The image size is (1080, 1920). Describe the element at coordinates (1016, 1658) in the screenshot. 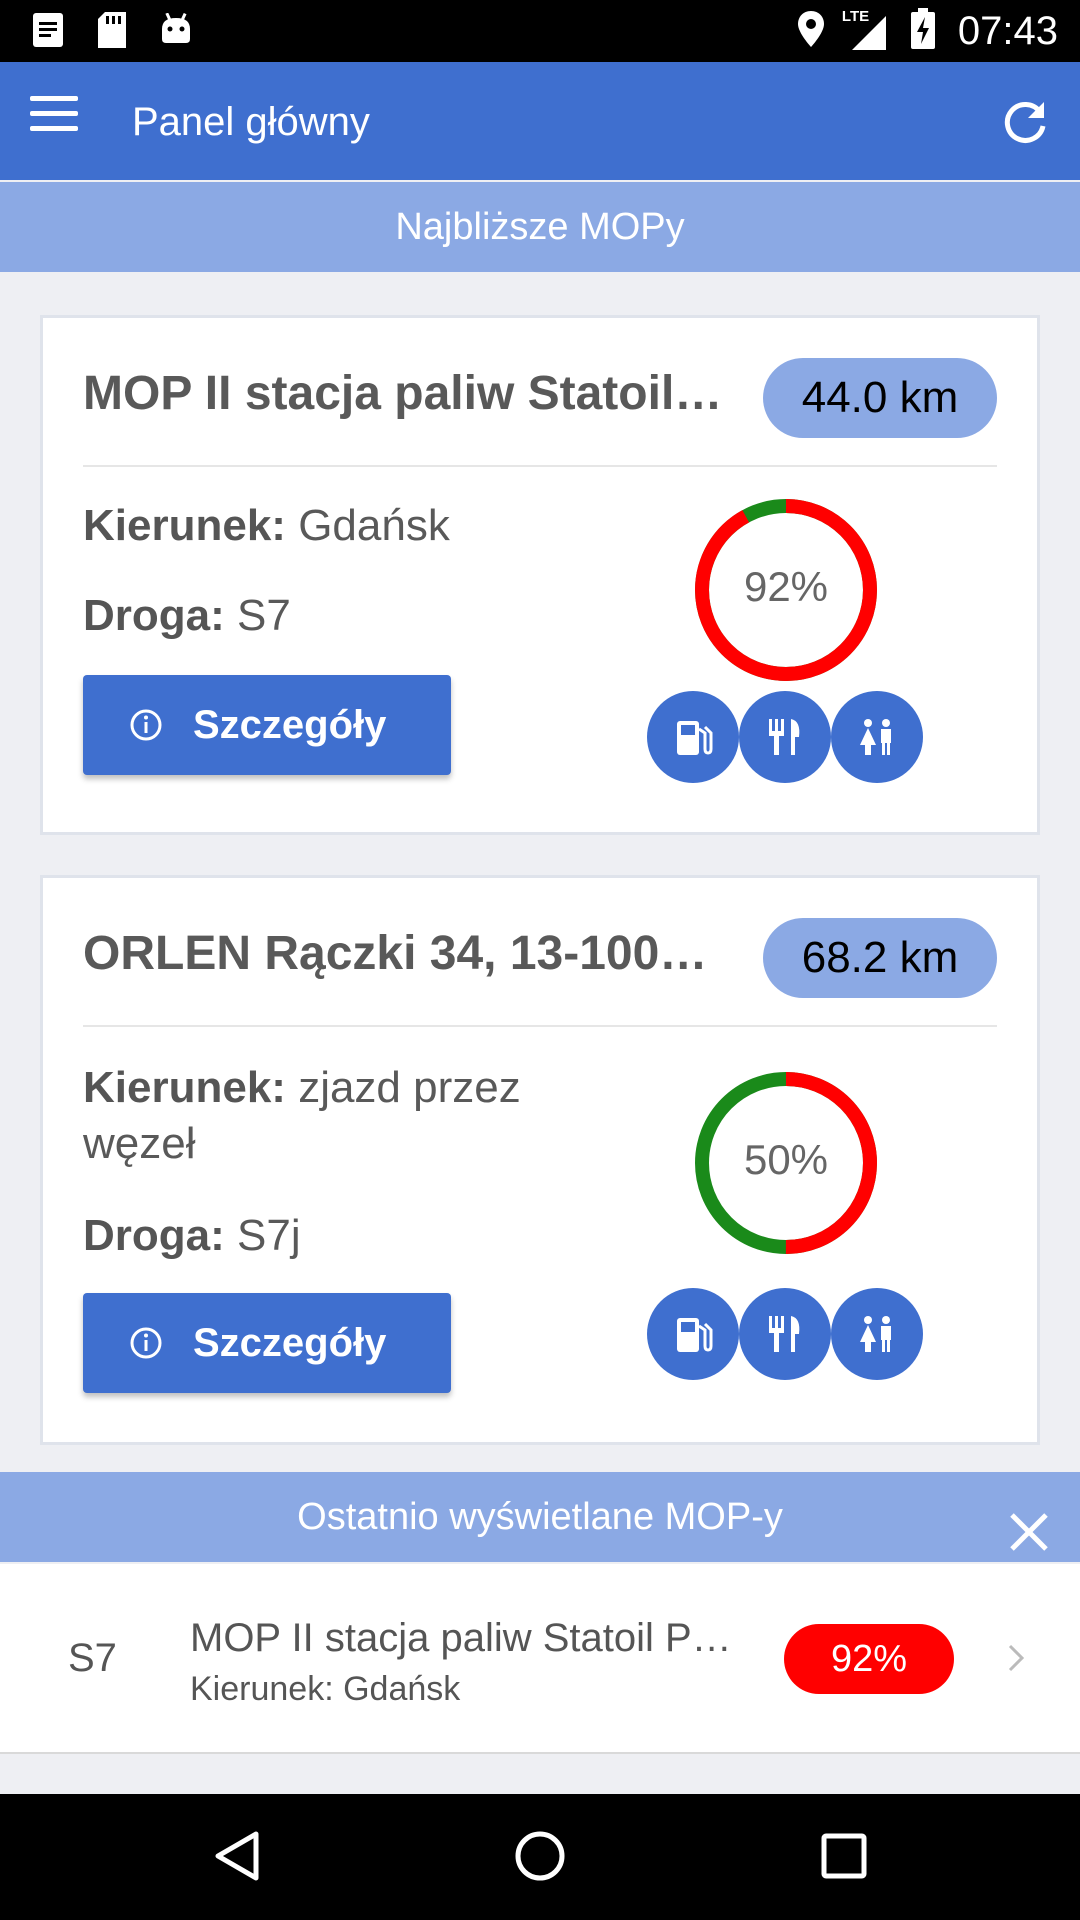

I see `chevron-right-icon` at that location.